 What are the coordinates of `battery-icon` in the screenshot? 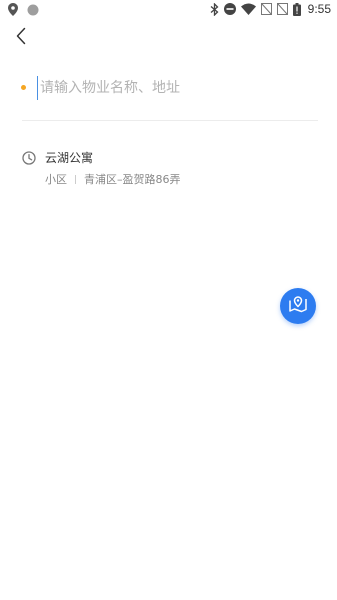 It's located at (296, 9).